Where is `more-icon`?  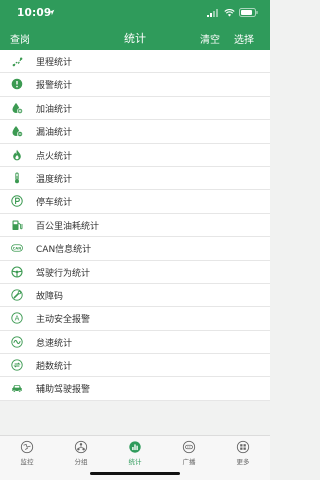
more-icon is located at coordinates (243, 447).